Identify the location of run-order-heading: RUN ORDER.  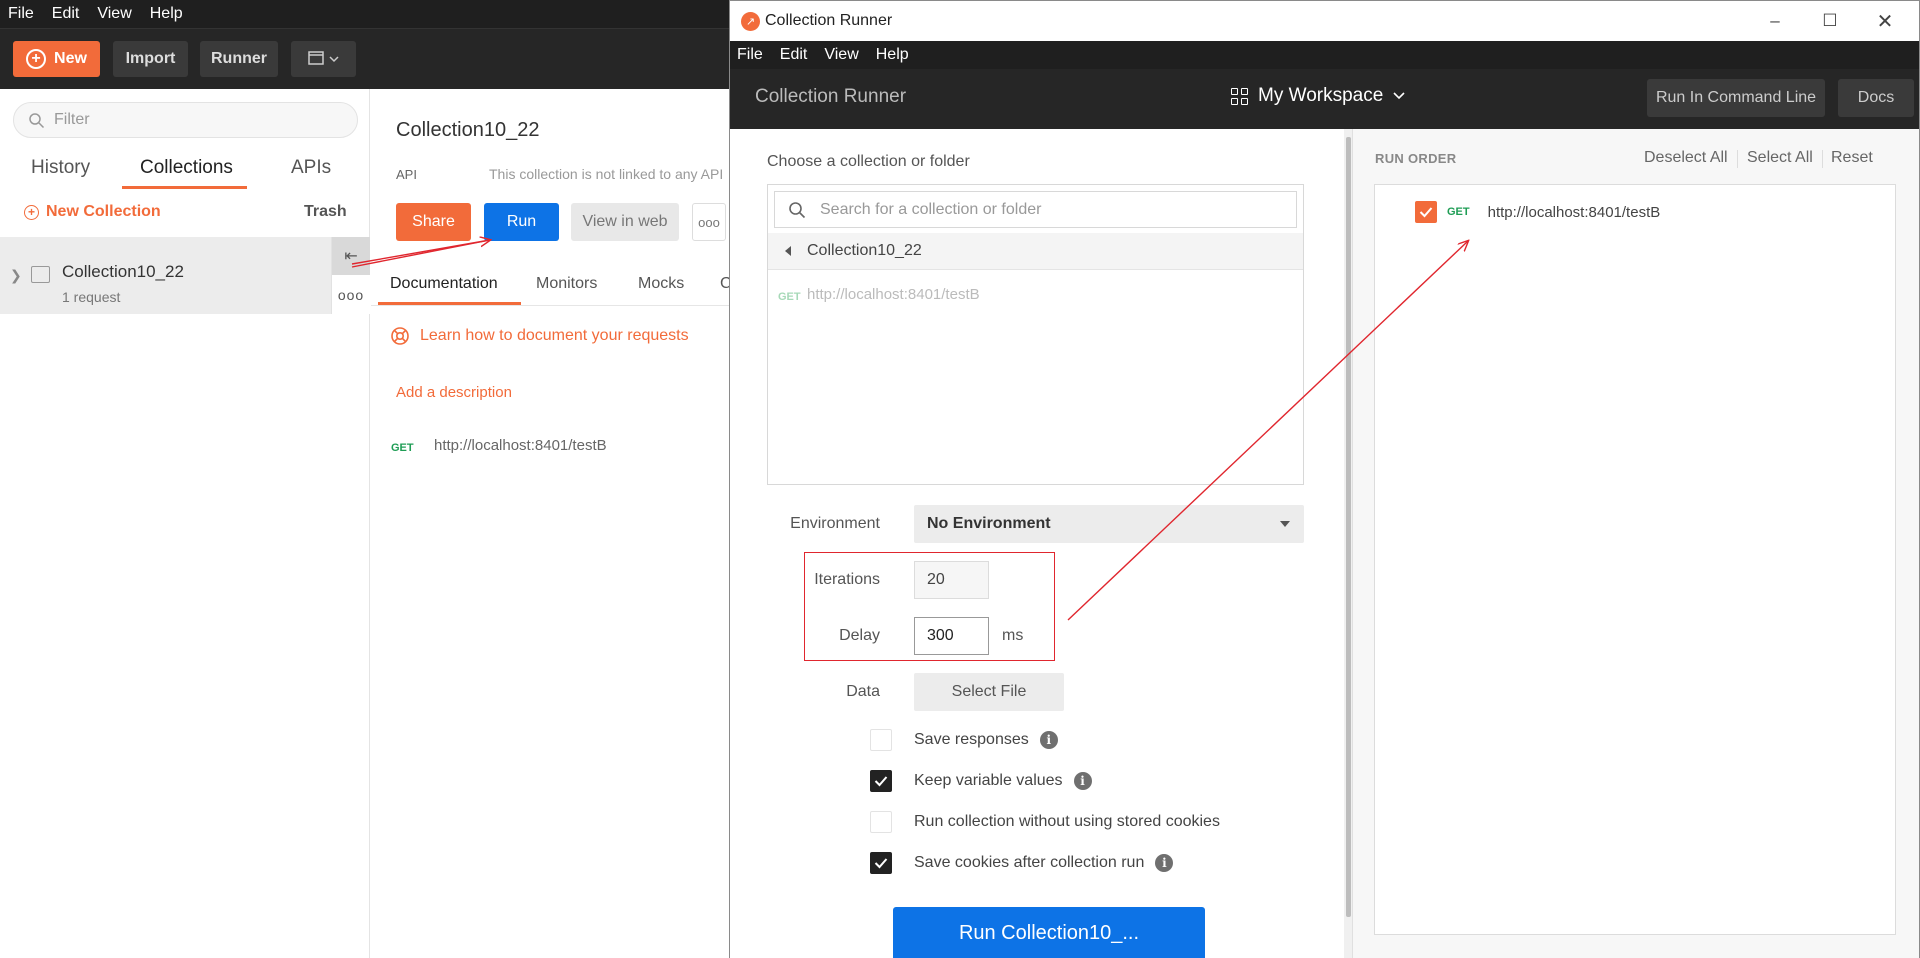
(1416, 158).